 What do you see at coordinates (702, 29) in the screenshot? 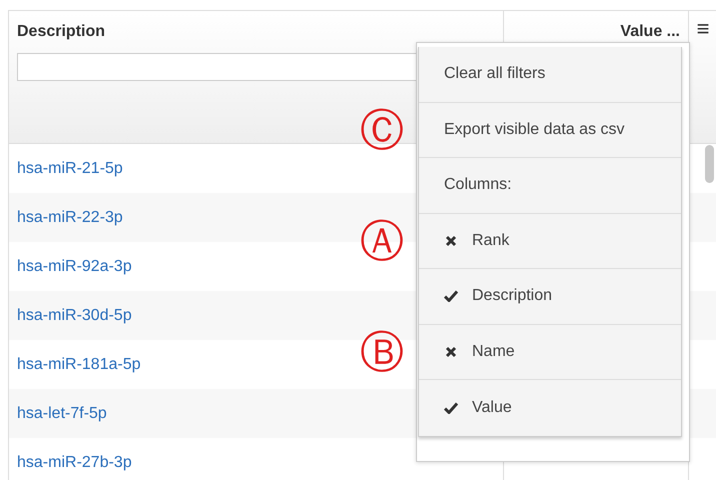
I see `menu-button: ≡` at bounding box center [702, 29].